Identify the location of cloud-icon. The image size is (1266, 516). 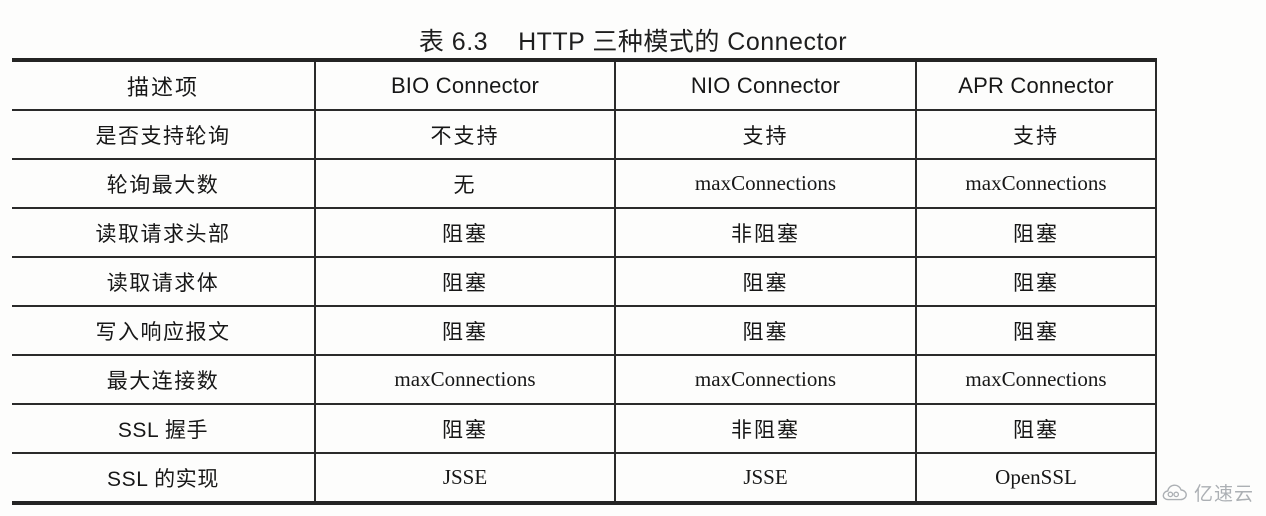
(1175, 492).